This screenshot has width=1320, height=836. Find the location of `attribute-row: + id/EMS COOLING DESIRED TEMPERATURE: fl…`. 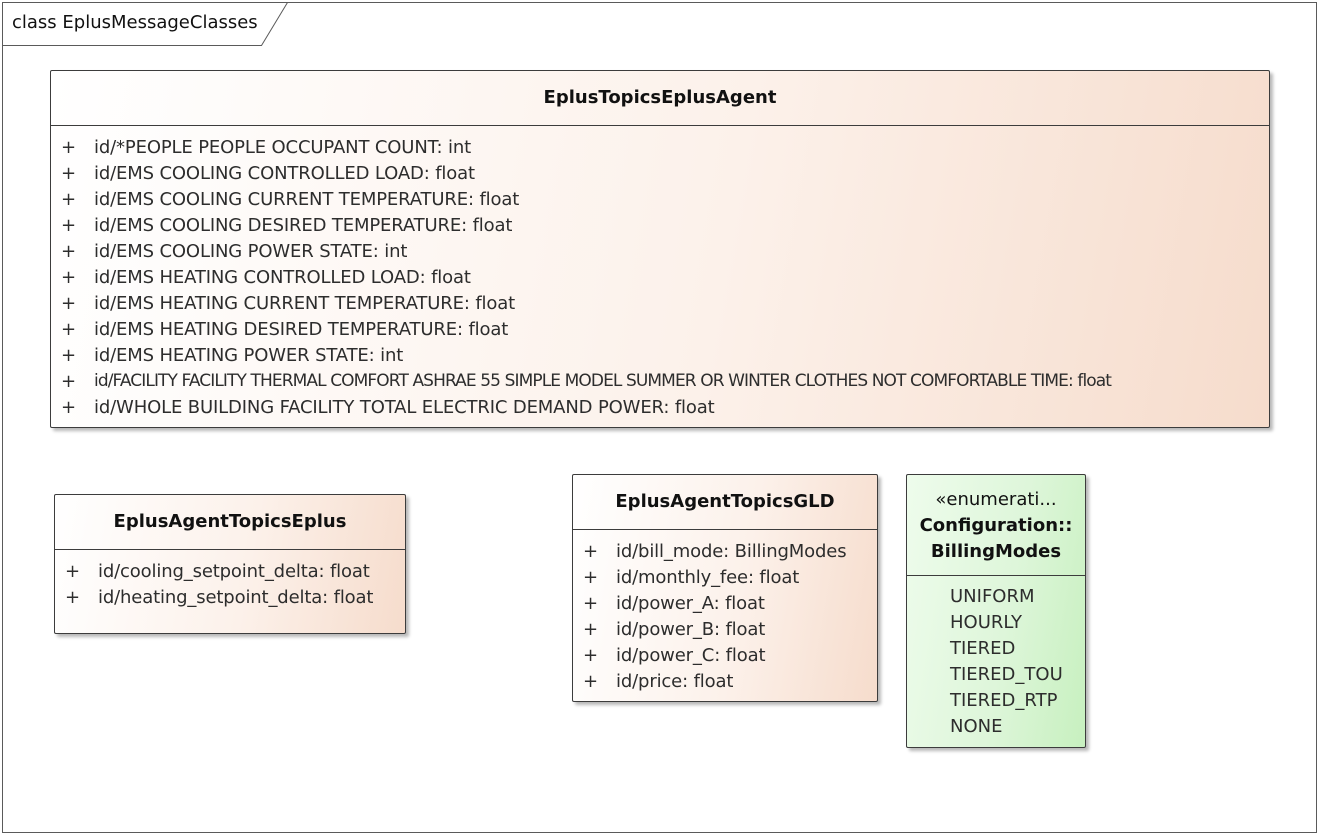

attribute-row: + id/EMS COOLING DESIRED TEMPERATURE: fl… is located at coordinates (660, 225).